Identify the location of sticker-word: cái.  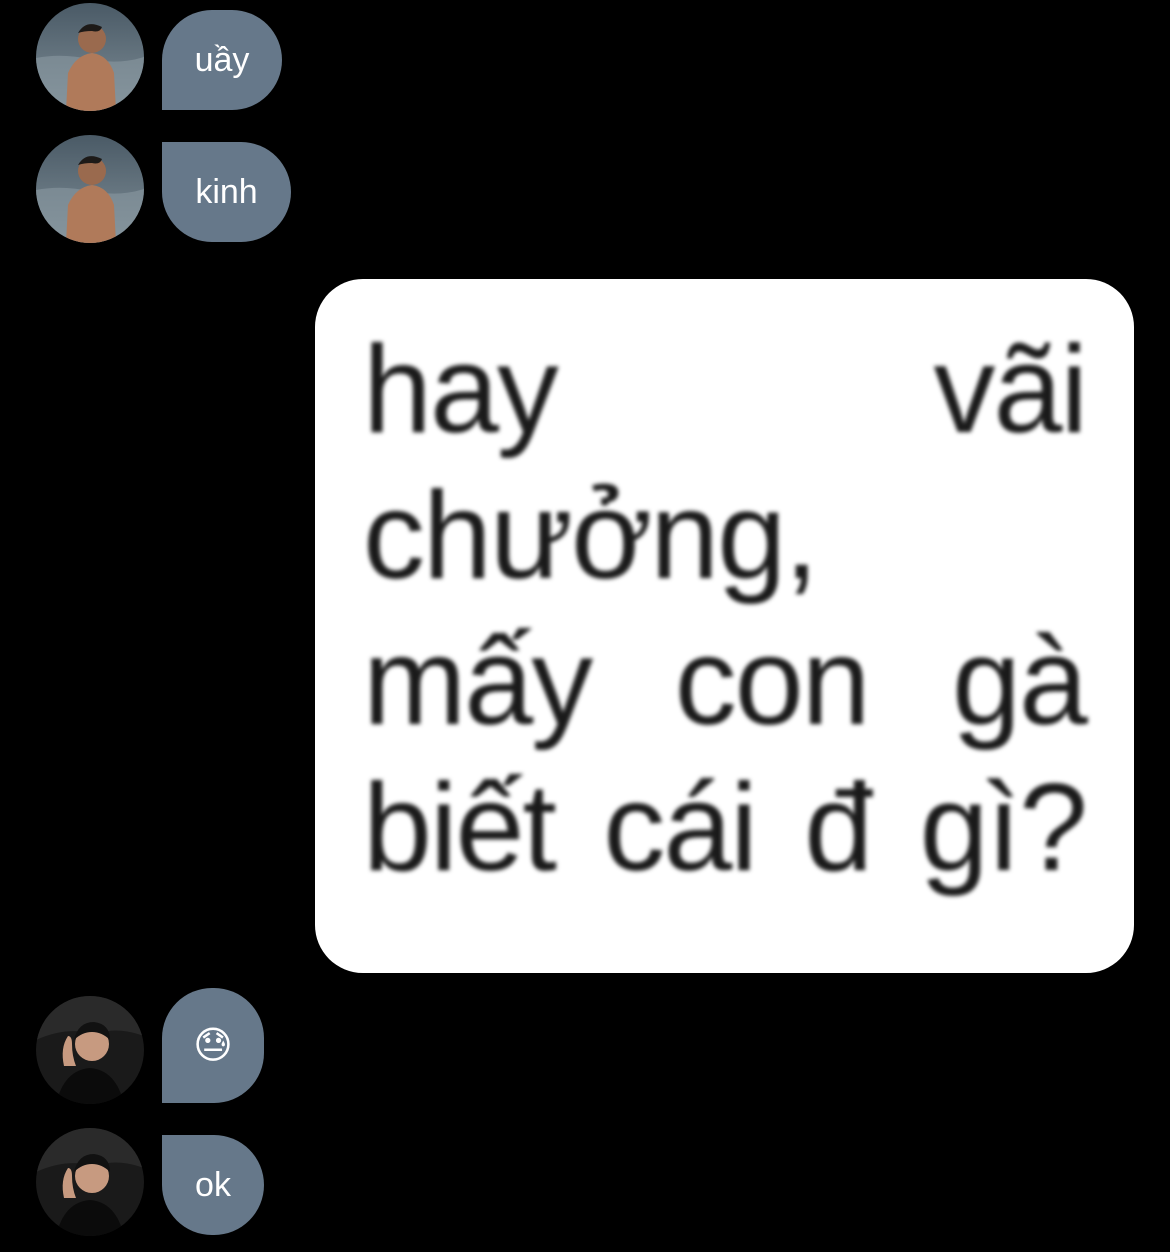
(680, 828).